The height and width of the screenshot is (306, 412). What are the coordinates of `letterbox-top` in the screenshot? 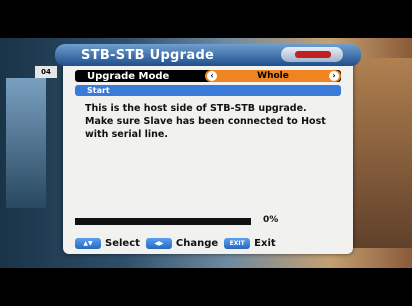 It's located at (206, 19).